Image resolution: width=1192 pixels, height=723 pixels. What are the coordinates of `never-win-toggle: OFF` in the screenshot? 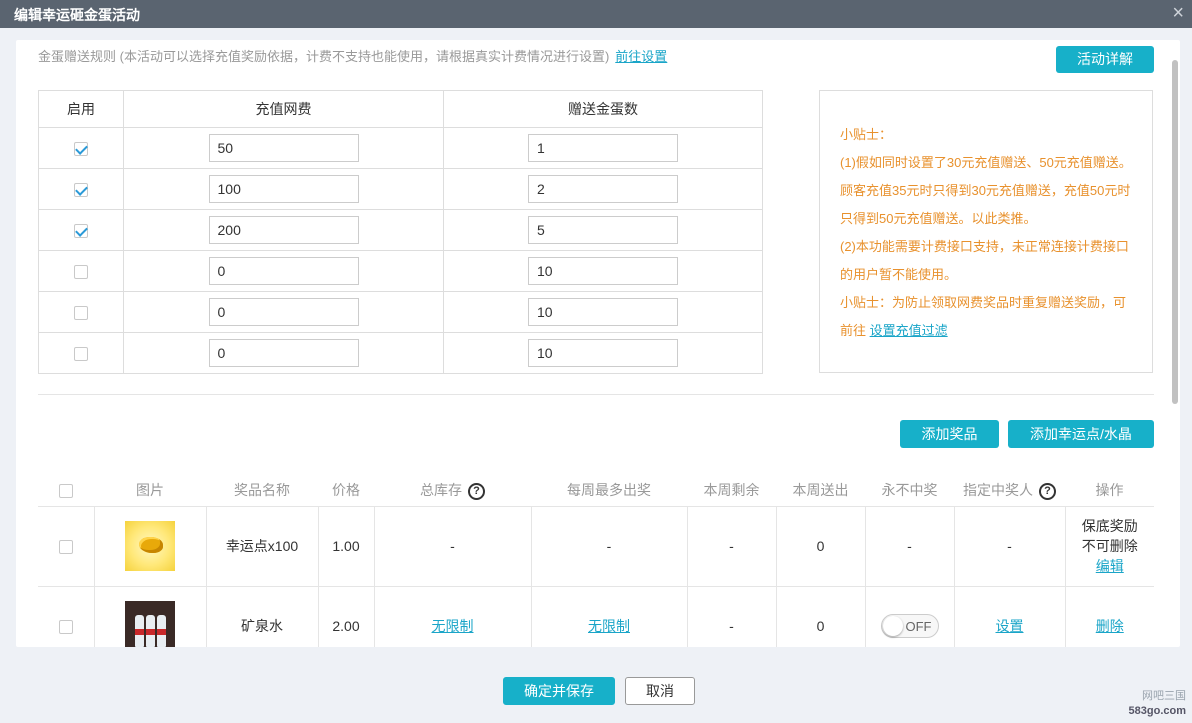 It's located at (909, 626).